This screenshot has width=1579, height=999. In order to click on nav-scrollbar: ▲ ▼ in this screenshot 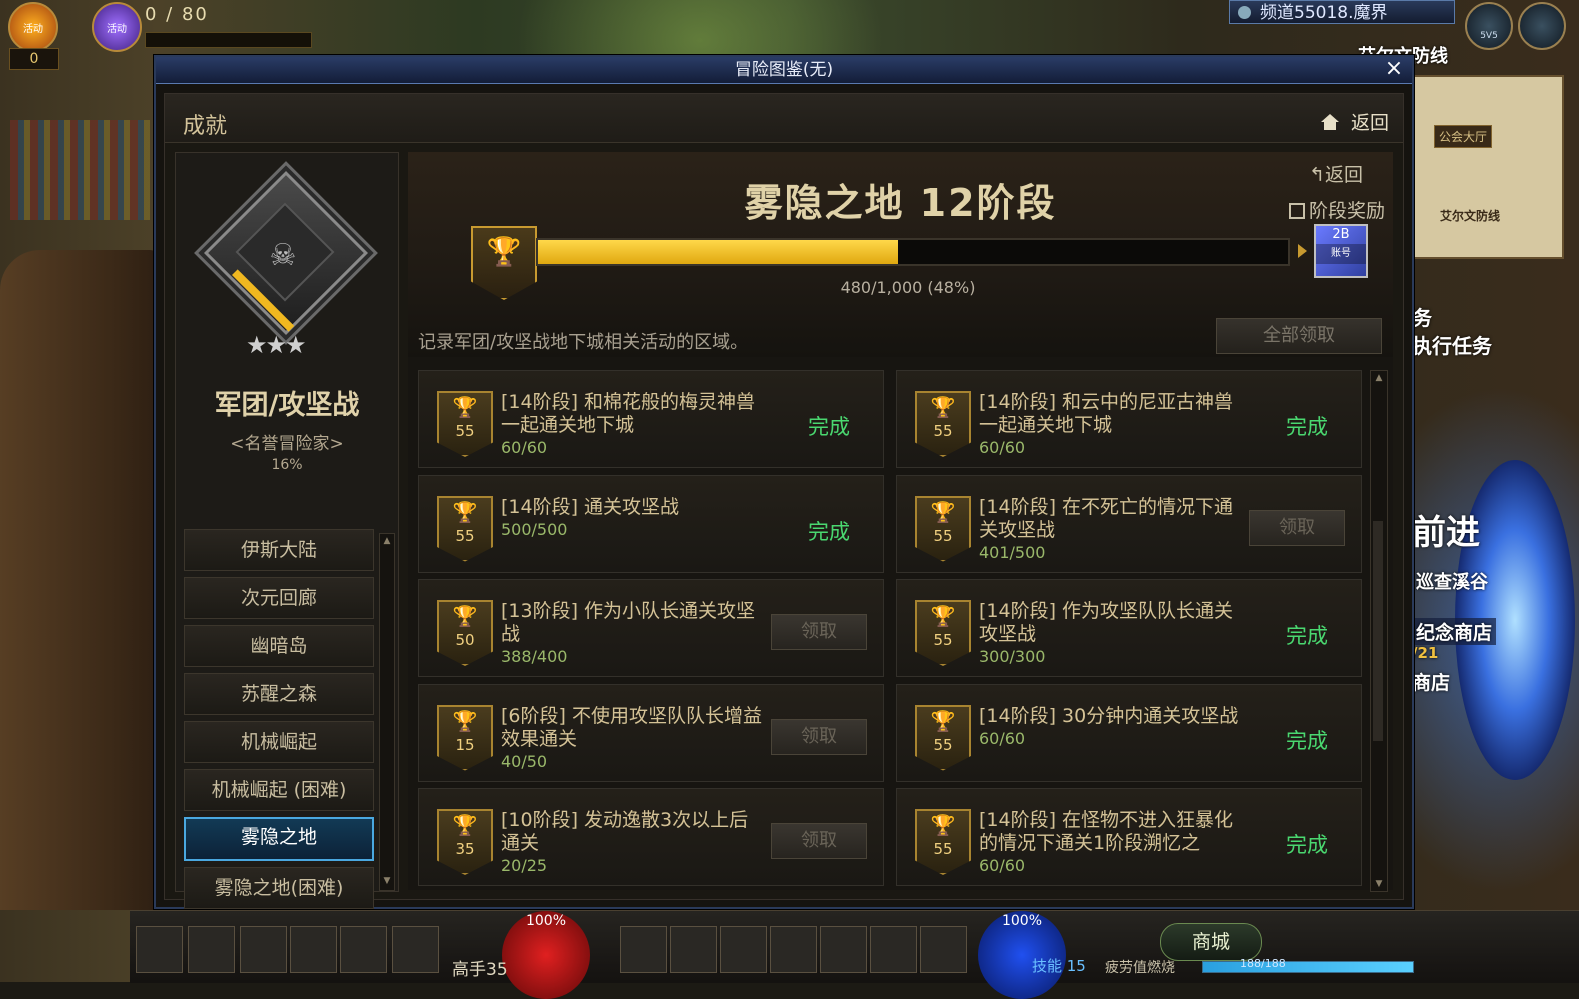, I will do `click(387, 712)`.